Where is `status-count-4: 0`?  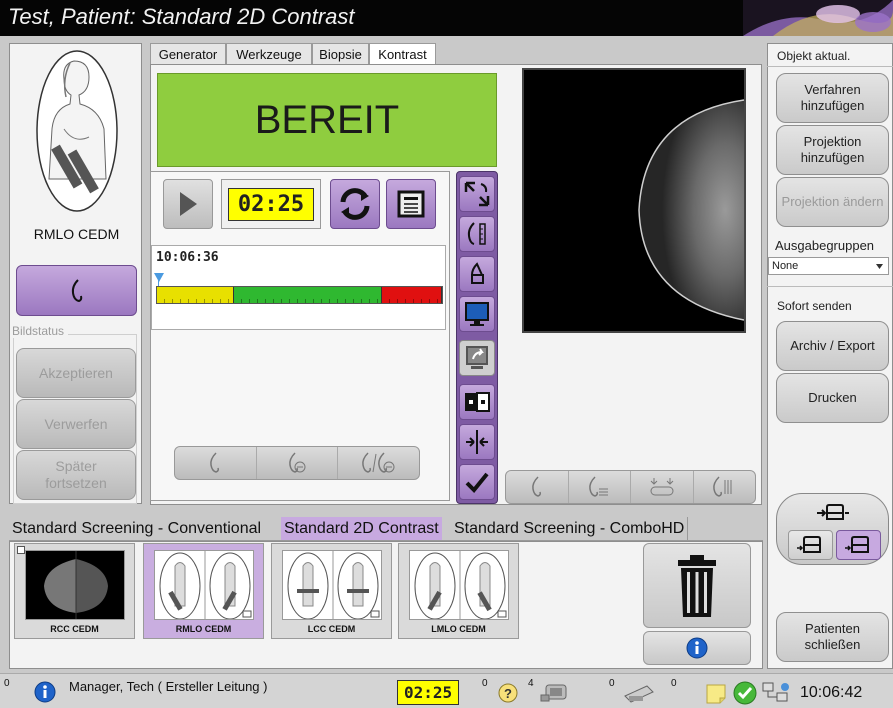 status-count-4: 0 is located at coordinates (674, 683).